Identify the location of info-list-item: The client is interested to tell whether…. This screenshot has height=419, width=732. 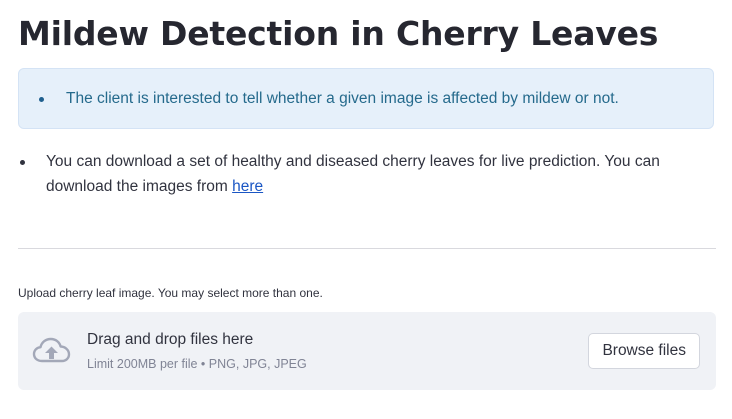
(328, 99).